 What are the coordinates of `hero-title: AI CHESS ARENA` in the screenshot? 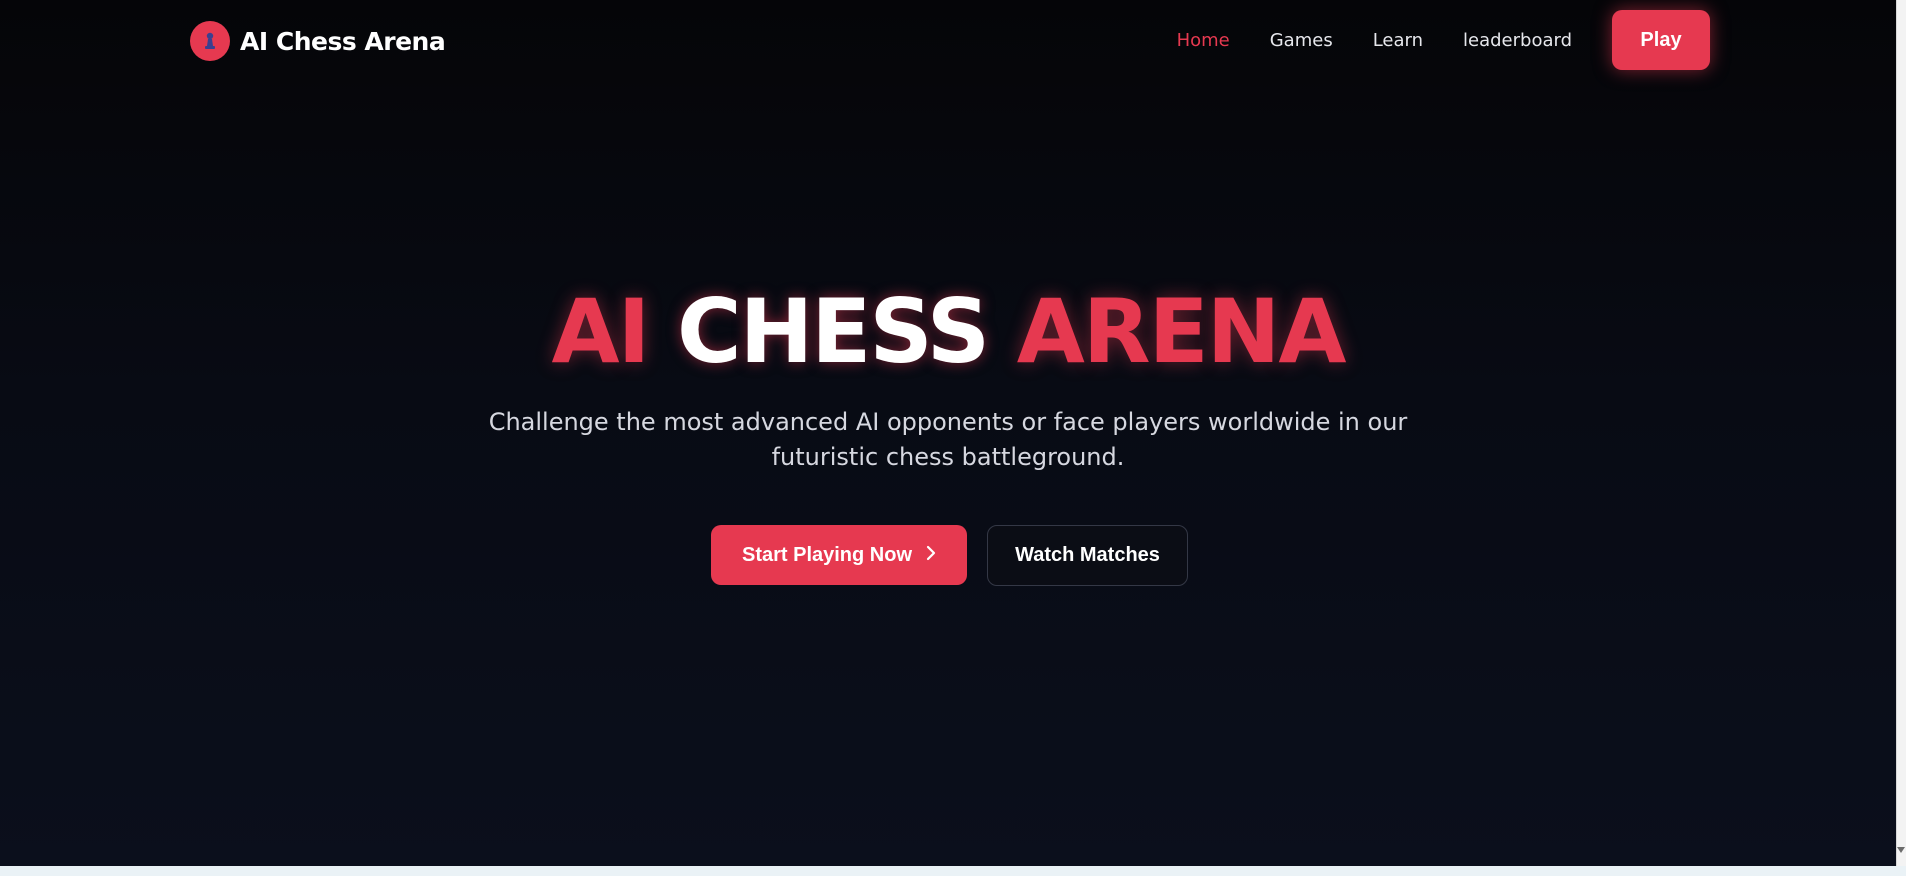 It's located at (948, 332).